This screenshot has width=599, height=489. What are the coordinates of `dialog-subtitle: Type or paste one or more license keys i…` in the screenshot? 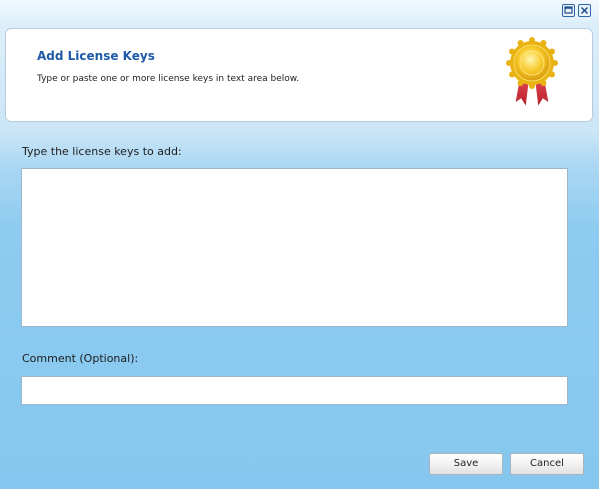 It's located at (168, 79).